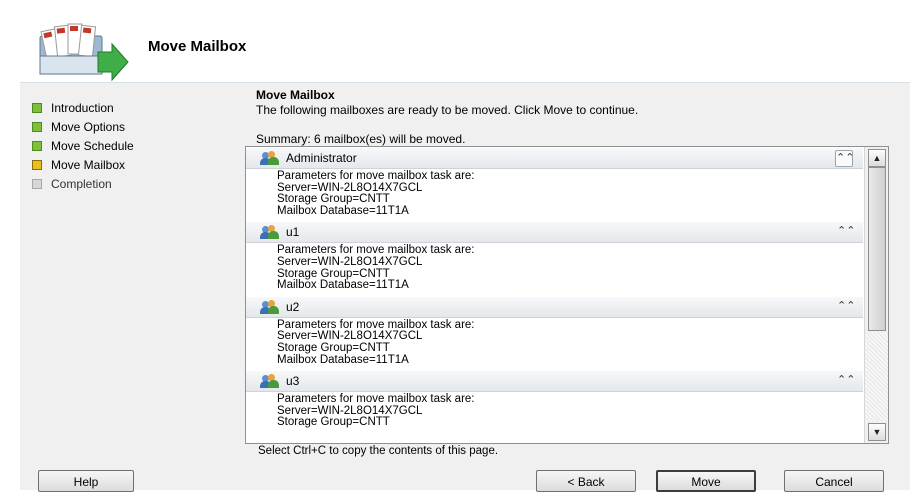 This screenshot has width=910, height=493. I want to click on step-move-options: Move Options, so click(132, 126).